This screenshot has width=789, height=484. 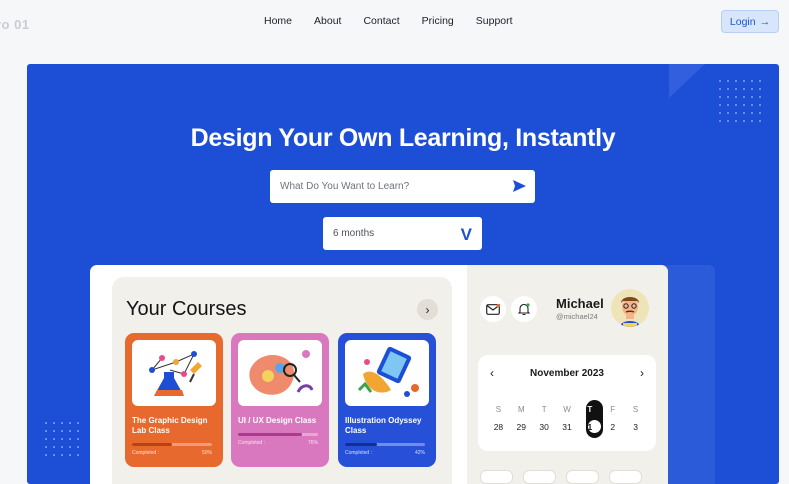 I want to click on login-label: Login, so click(x=742, y=21).